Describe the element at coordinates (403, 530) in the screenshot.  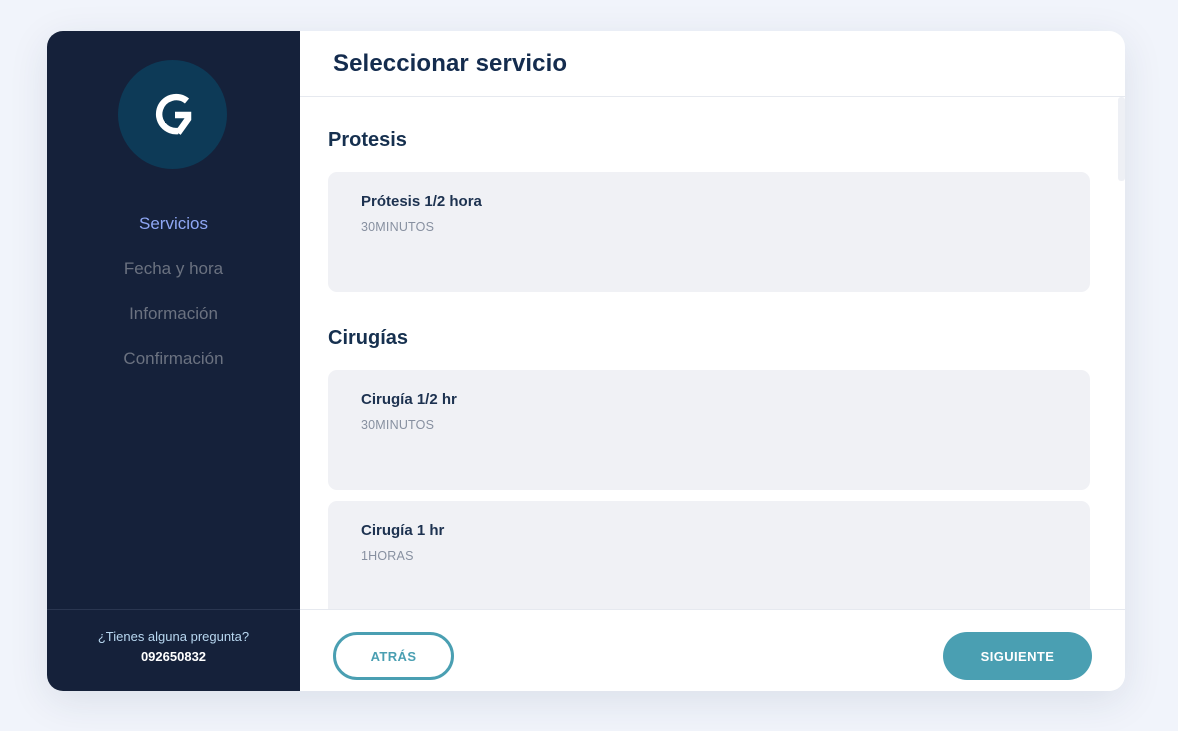
I see `service-name: Cirugía 1 hr` at that location.